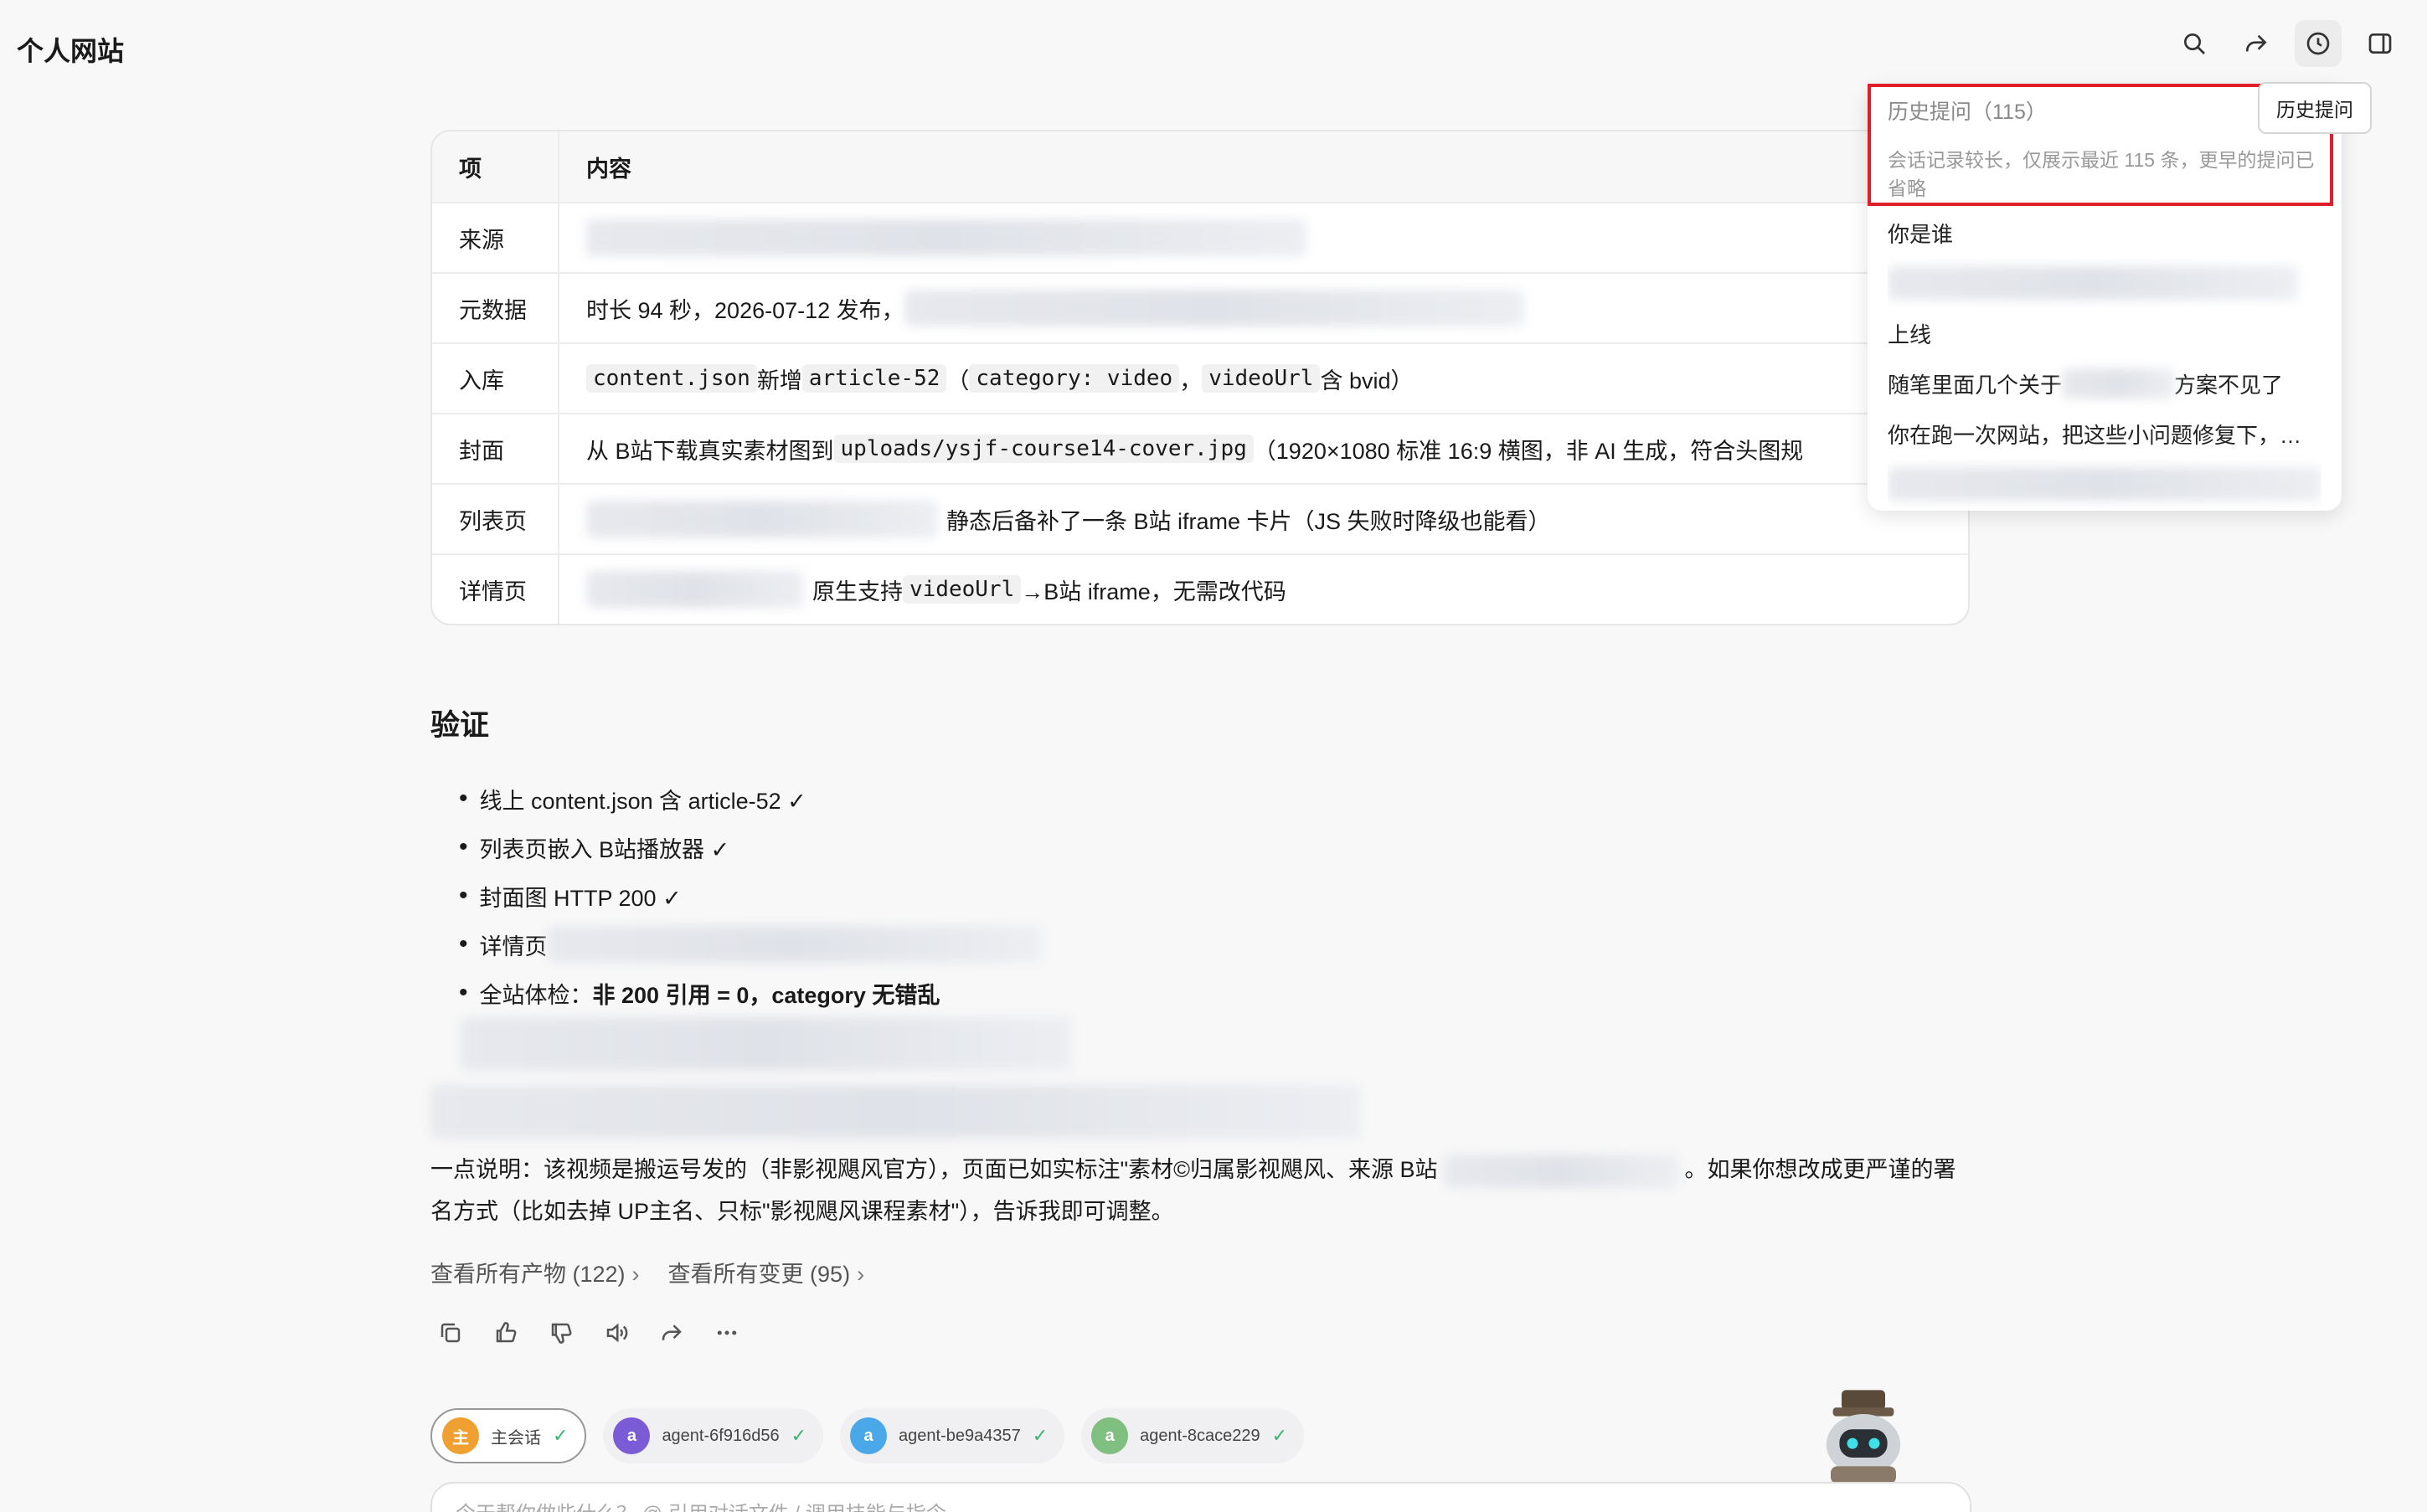 This screenshot has height=1512, width=2427. Describe the element at coordinates (495, 378) in the screenshot. I see `table-cell-key: 入库` at that location.